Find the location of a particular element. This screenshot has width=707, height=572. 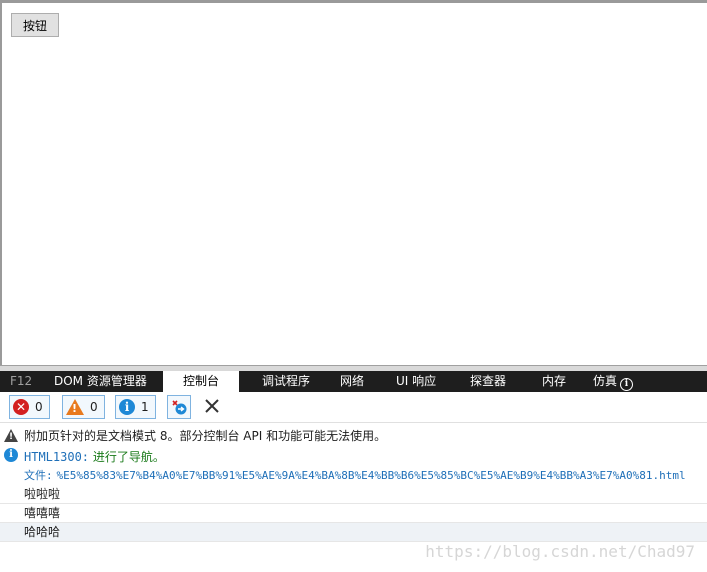

page-button: 按钮 is located at coordinates (35, 25).